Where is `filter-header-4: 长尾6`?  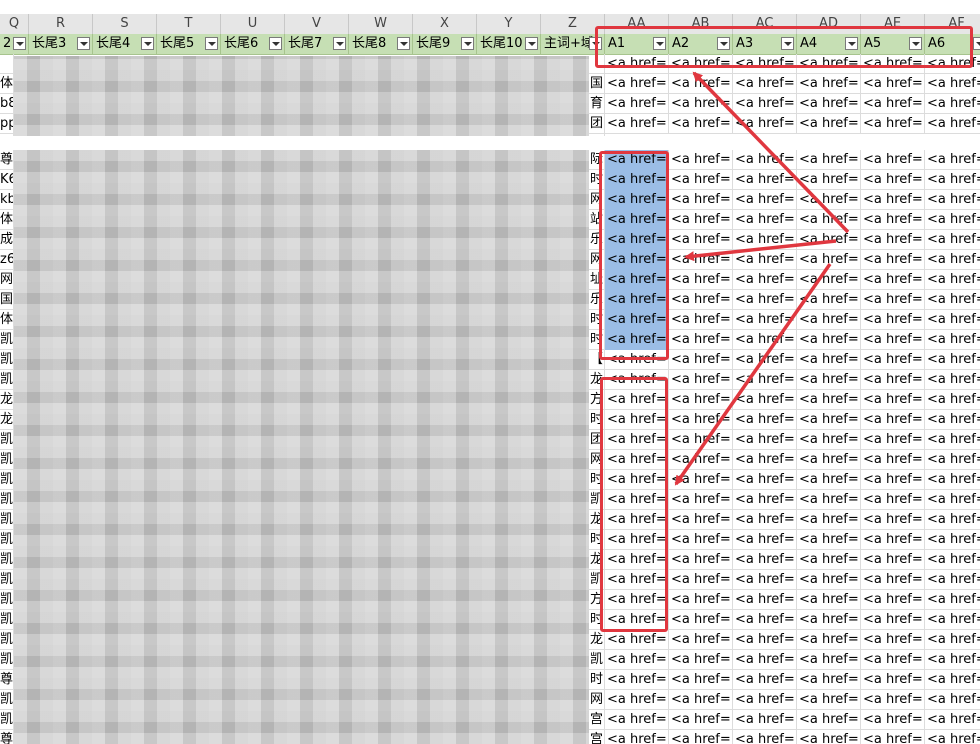 filter-header-4: 长尾6 is located at coordinates (253, 44).